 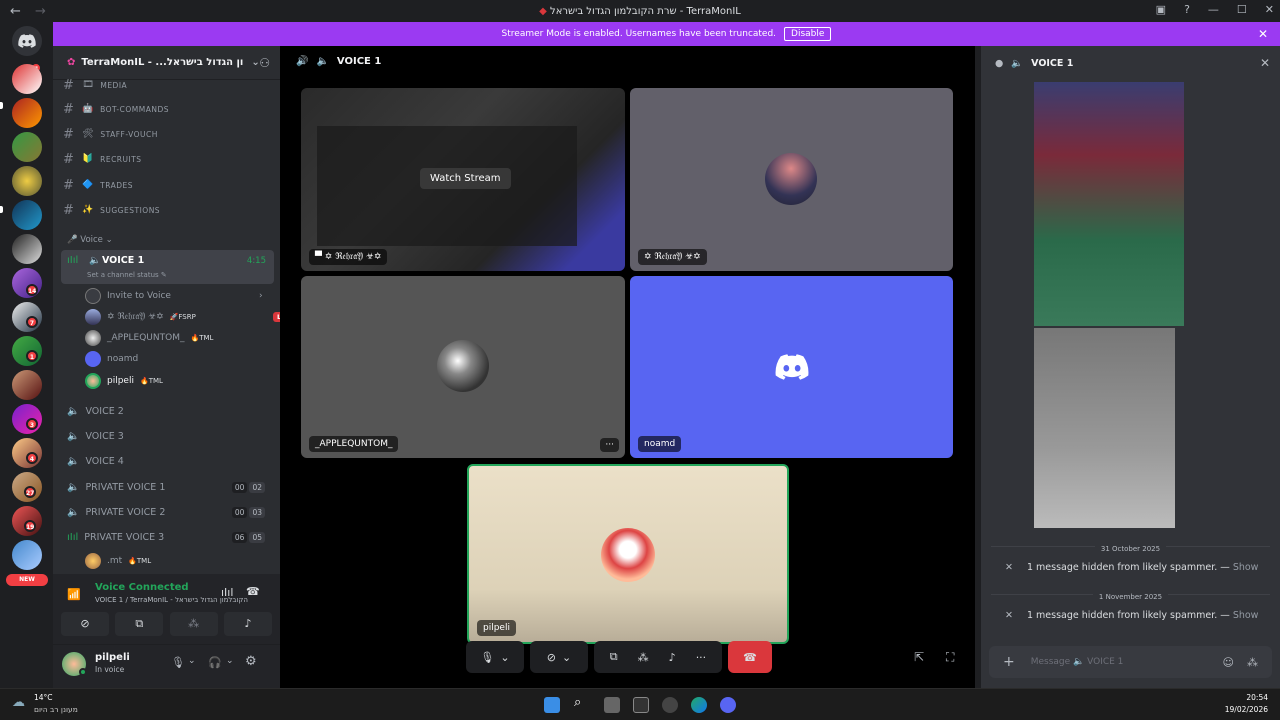 I want to click on voice-status: Voice Connected, so click(x=142, y=587).